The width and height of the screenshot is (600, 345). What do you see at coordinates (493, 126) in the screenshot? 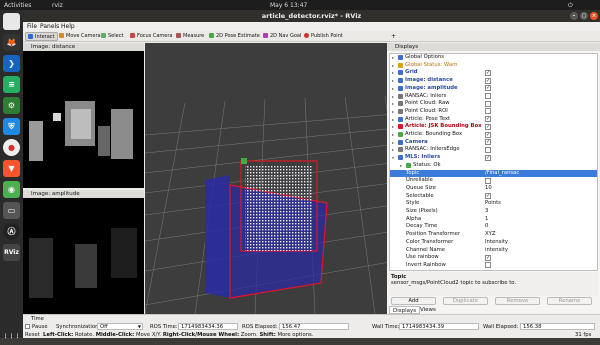
I see `display-row: ▸ Article: JSK Bounding Box ✓` at bounding box center [493, 126].